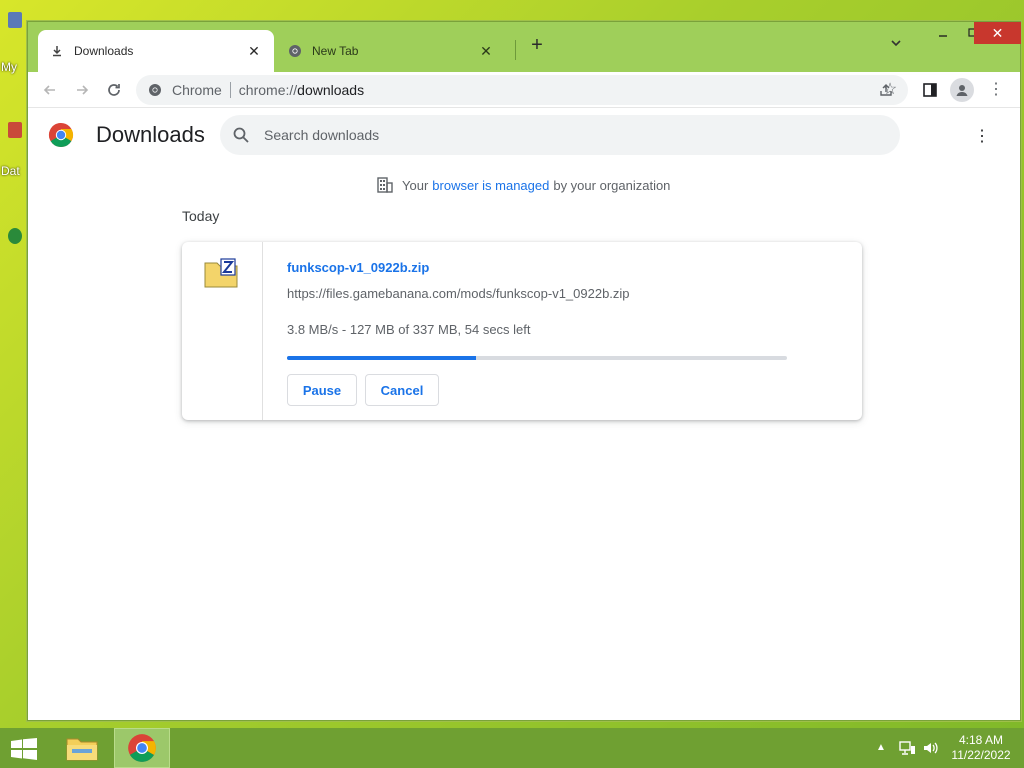 The width and height of the screenshot is (1024, 768). Describe the element at coordinates (230, 90) in the screenshot. I see `omnibox-divider` at that location.